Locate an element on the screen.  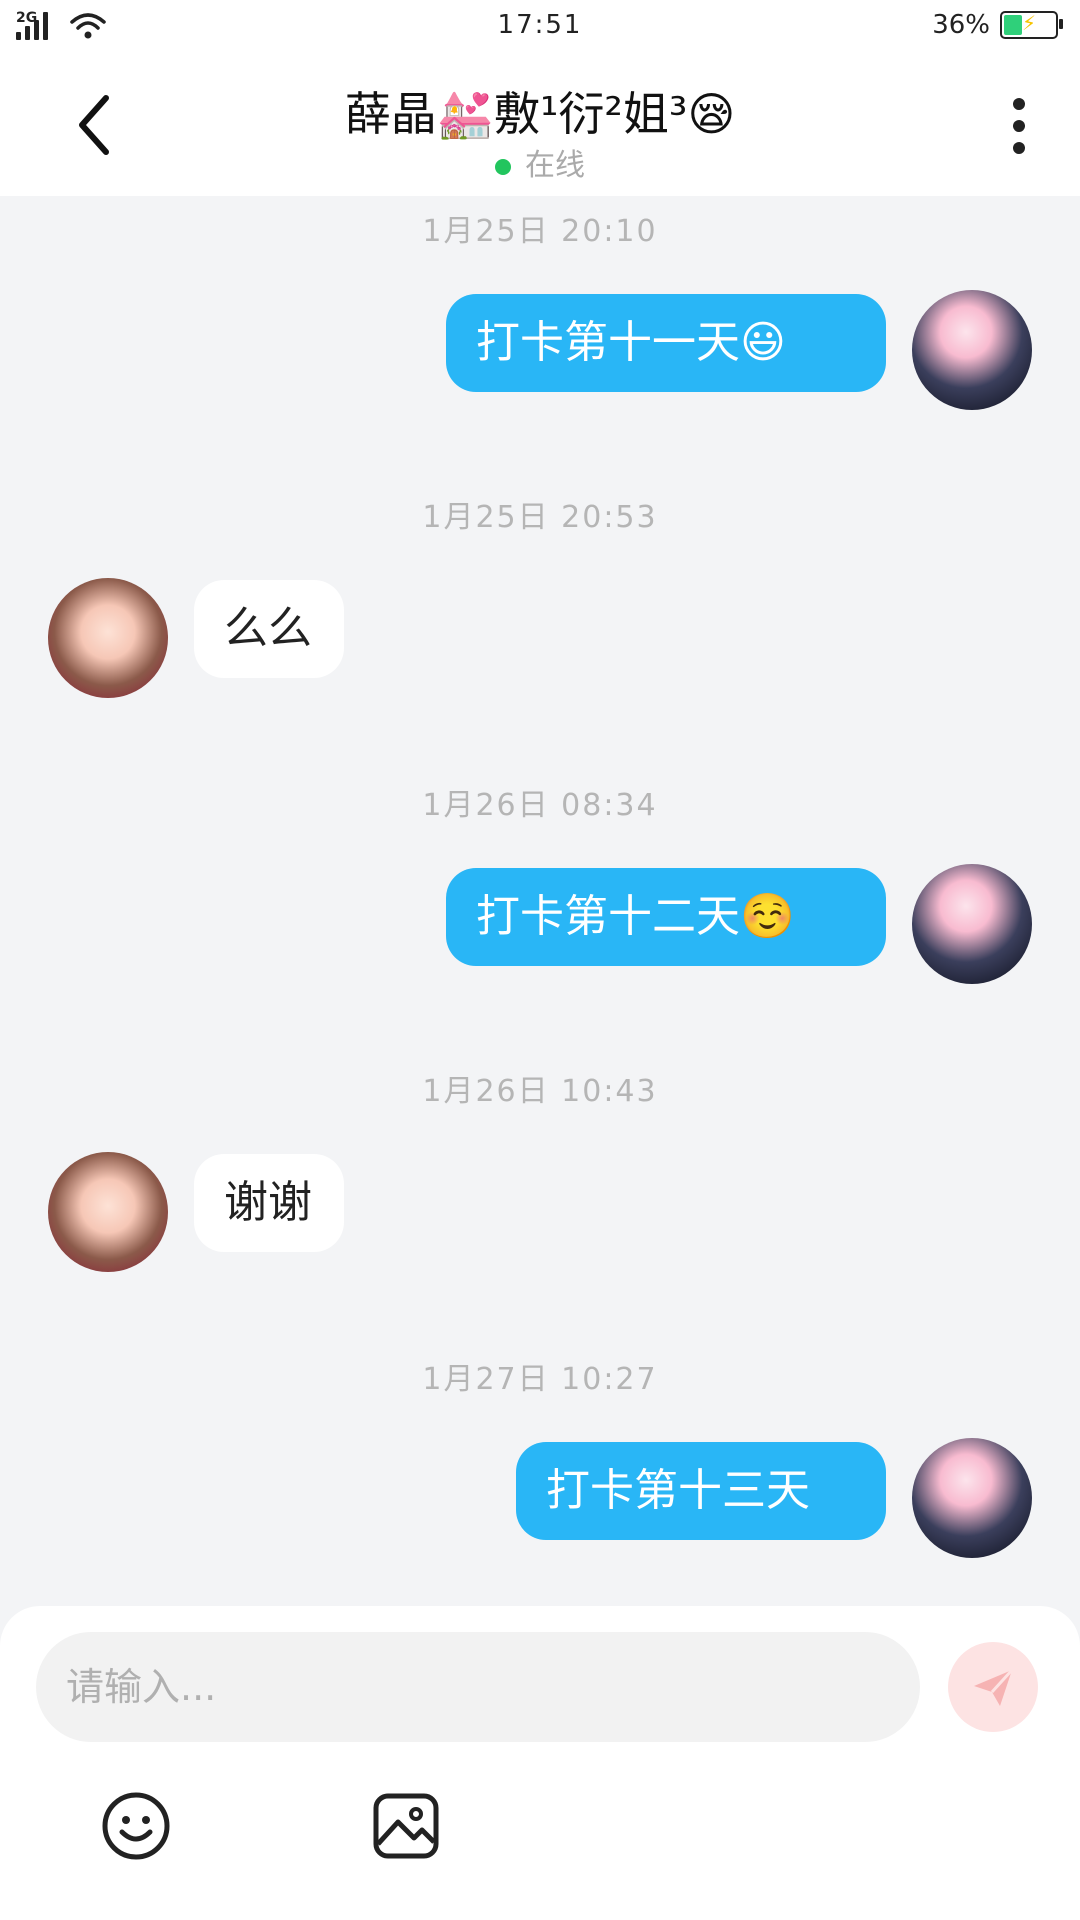
message-timestamp: 1月25日 20:10 is located at coordinates (540, 231).